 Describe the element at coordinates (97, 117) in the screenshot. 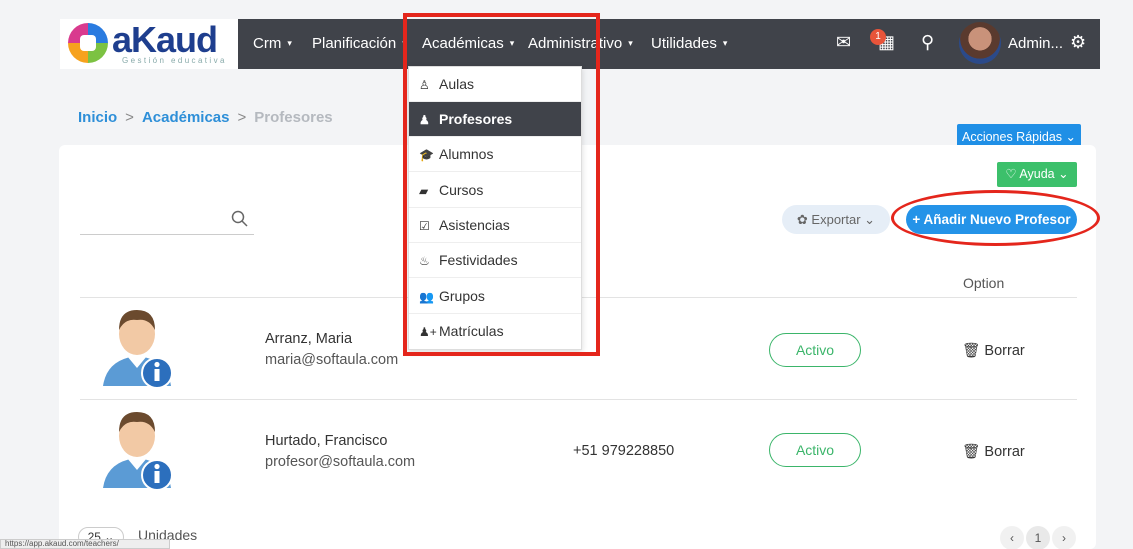

I see `breadcrumb-home: Inicio` at that location.